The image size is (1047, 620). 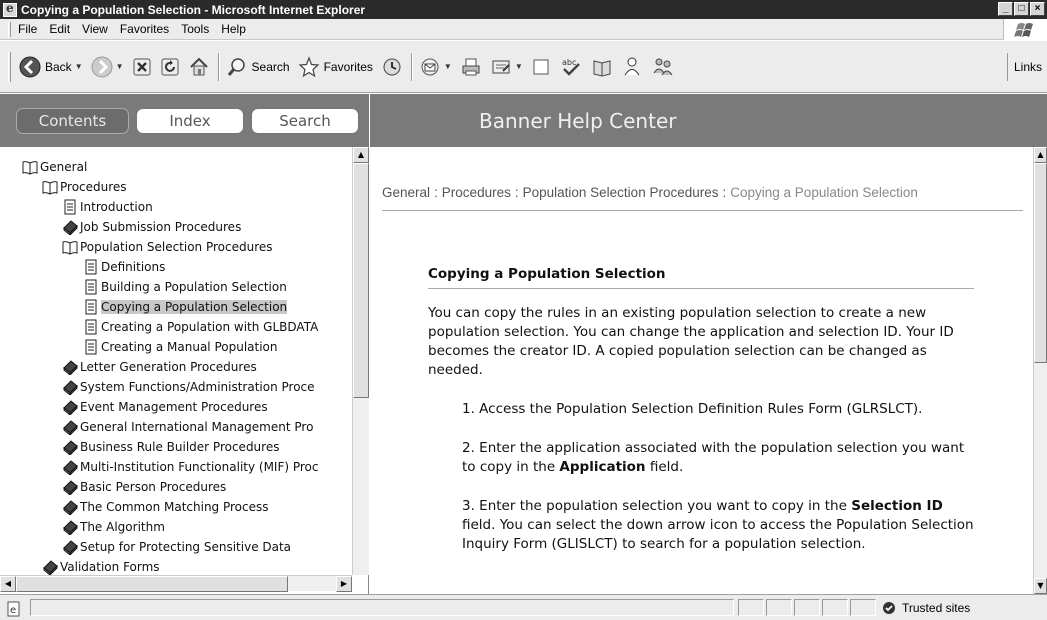 I want to click on tree-item: Setup for Protecting Sensitive Data, so click(x=176, y=547).